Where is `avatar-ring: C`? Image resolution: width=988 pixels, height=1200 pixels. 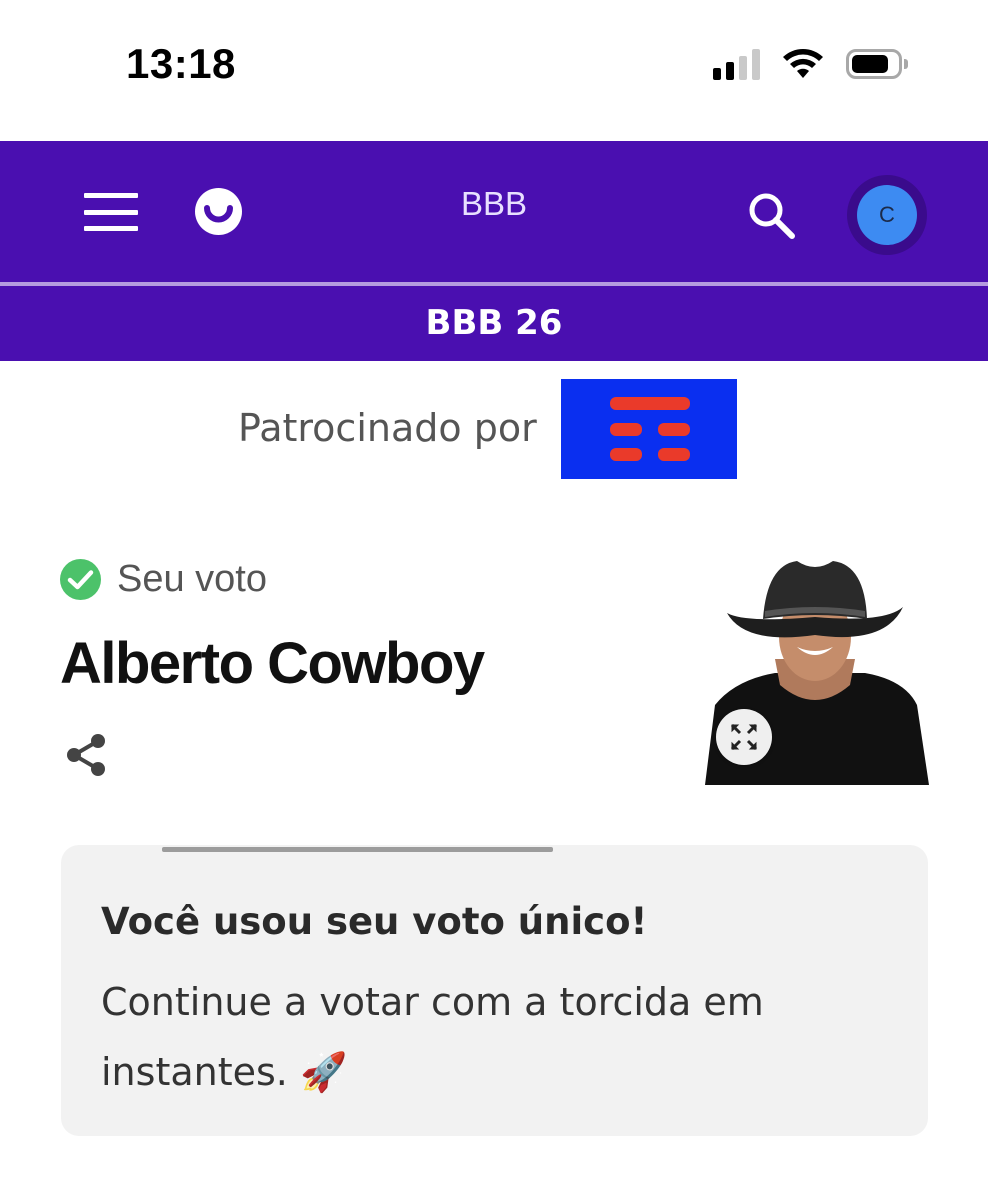
avatar-ring: C is located at coordinates (887, 215).